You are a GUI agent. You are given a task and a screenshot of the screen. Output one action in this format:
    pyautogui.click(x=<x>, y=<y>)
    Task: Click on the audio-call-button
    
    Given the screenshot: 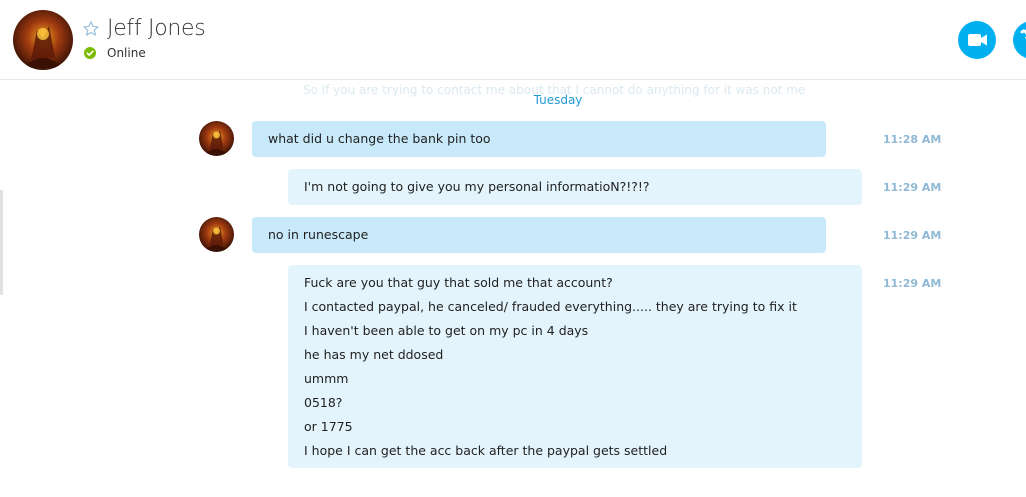 What is the action you would take?
    pyautogui.click(x=1019, y=40)
    